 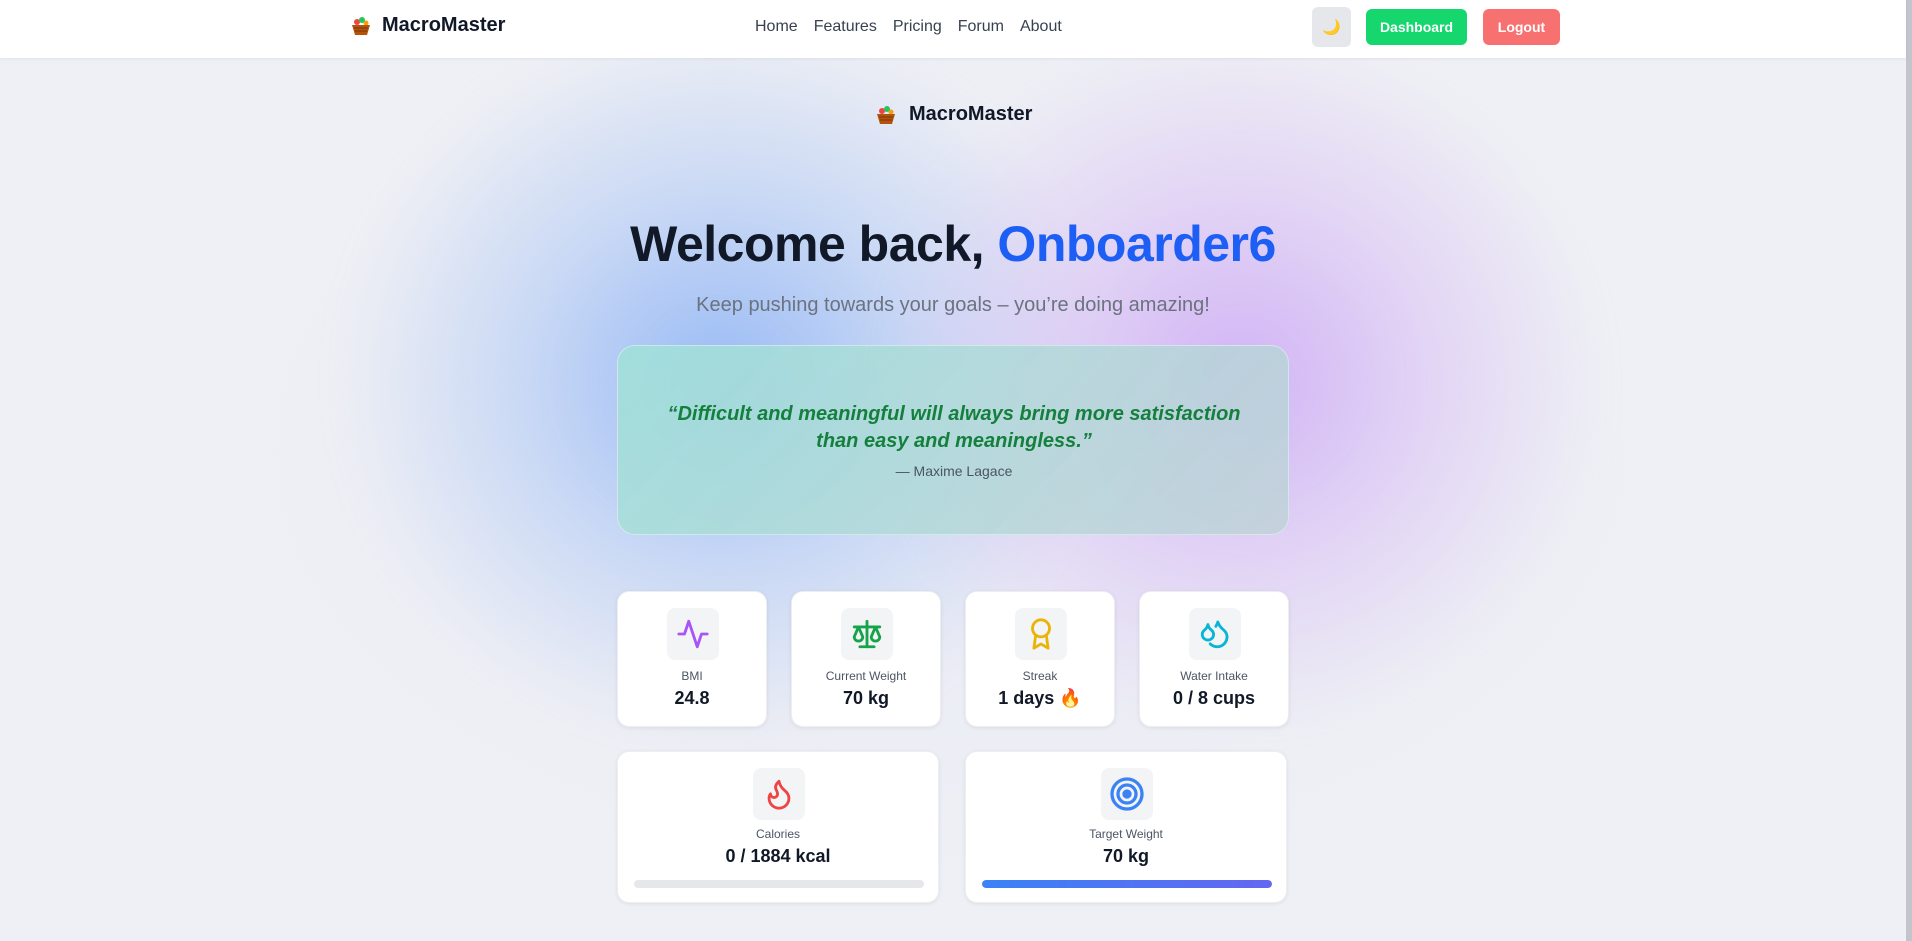 I want to click on stat-label: Water Intake, so click(x=1214, y=676).